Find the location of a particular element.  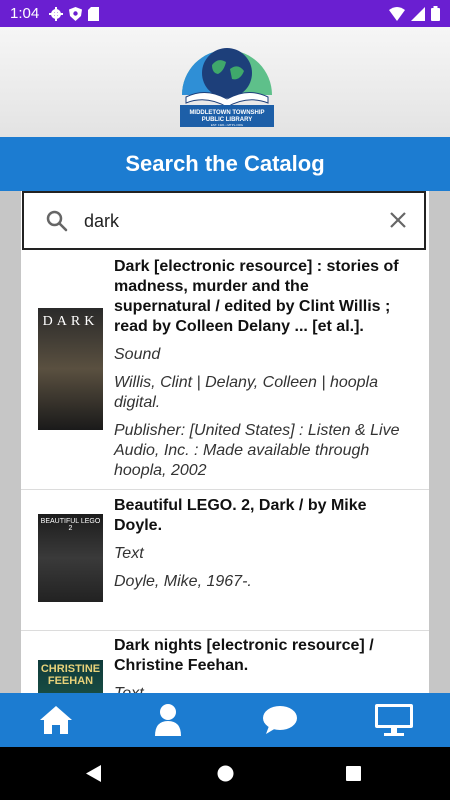

cover-title: DARK is located at coordinates (70, 321).